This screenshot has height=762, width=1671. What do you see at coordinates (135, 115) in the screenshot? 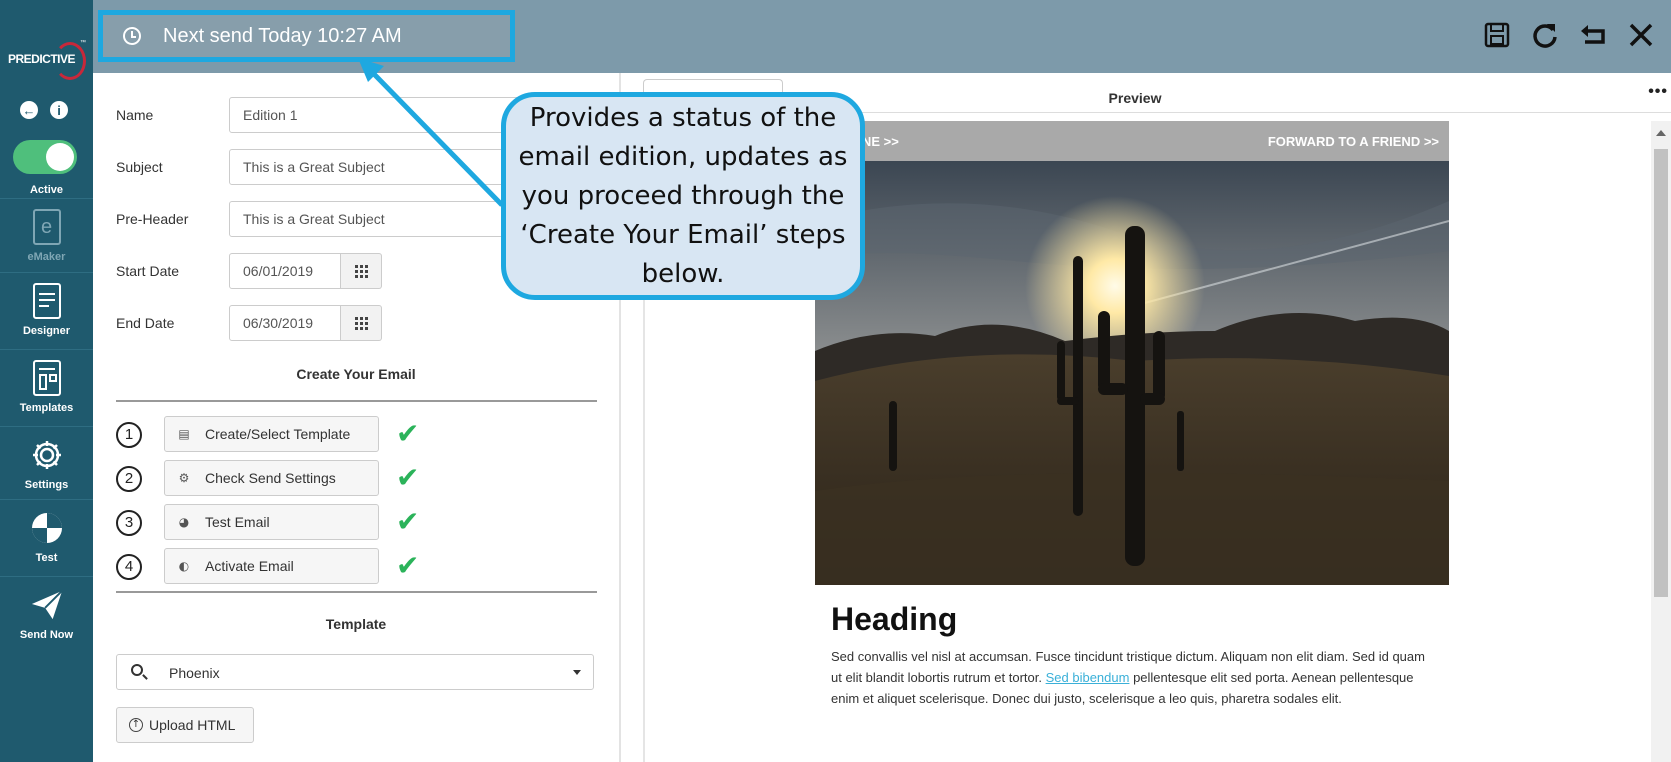
I see `name-label: Name` at bounding box center [135, 115].